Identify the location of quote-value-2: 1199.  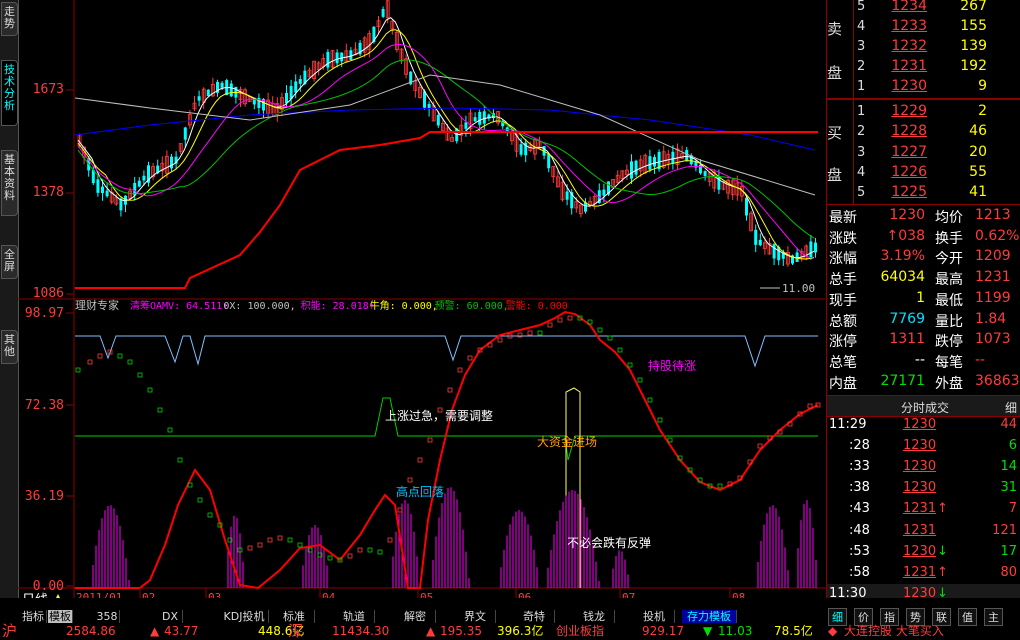
(993, 297).